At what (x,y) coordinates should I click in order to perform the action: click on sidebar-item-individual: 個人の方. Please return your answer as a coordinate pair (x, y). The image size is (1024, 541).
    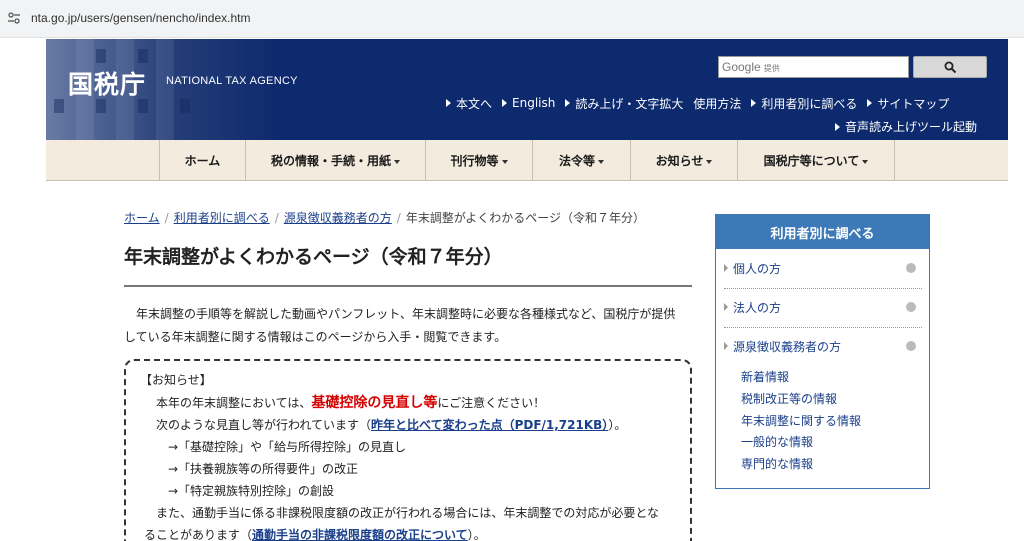
    Looking at the image, I should click on (823, 268).